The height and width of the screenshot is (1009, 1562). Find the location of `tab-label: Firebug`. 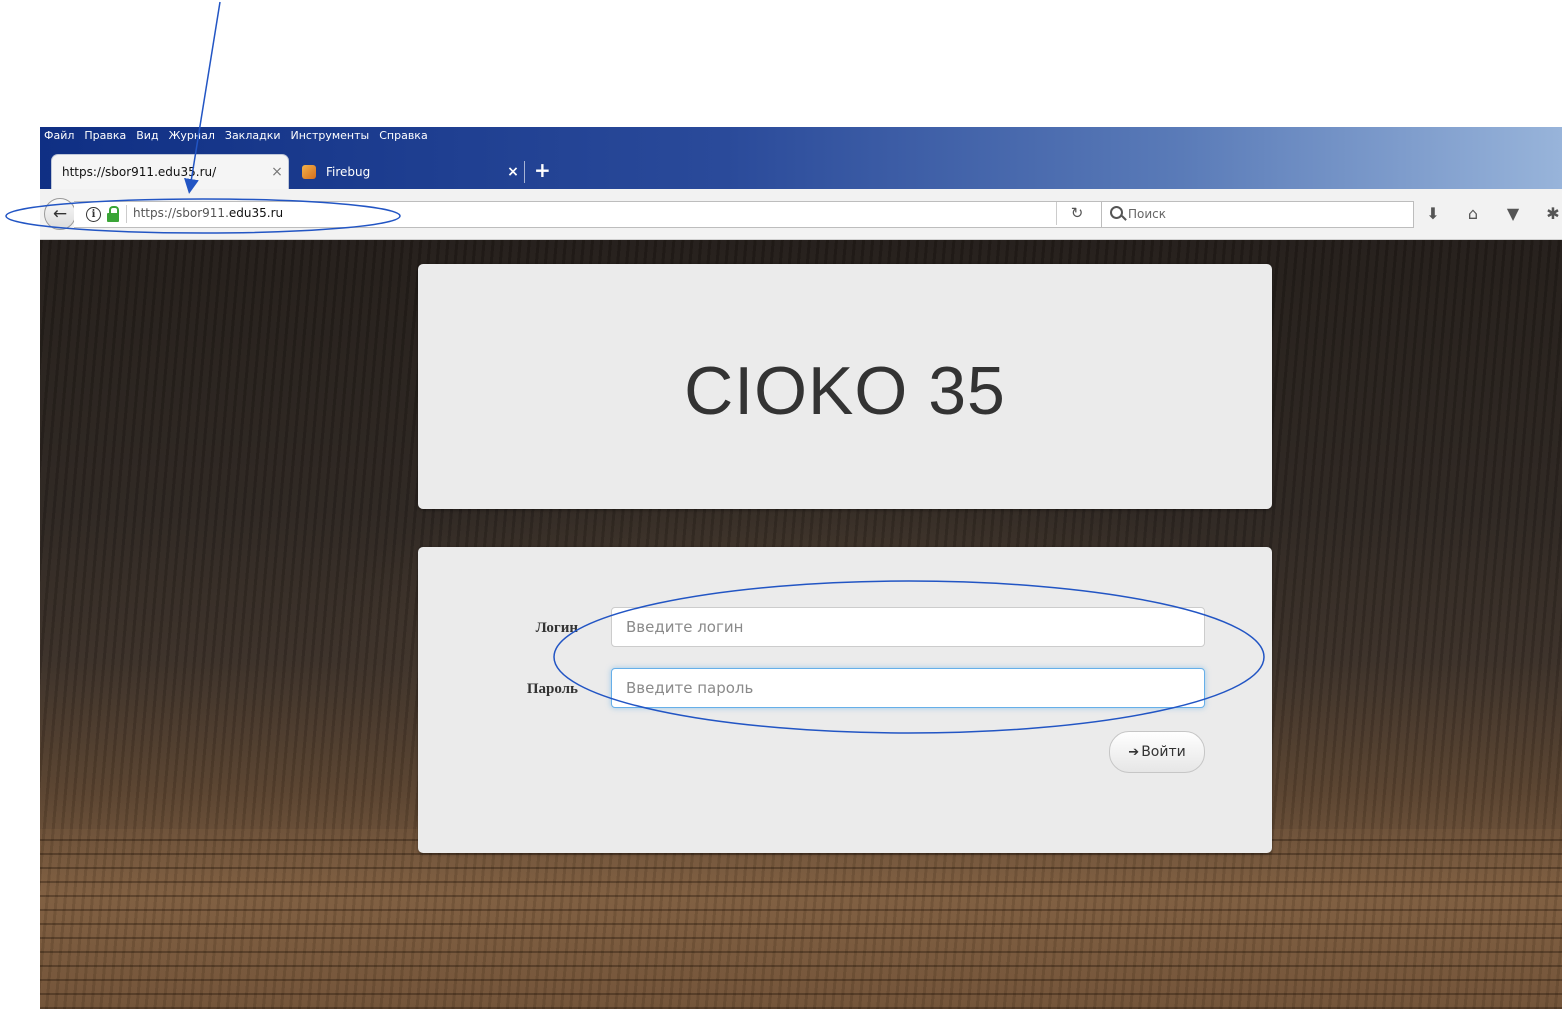

tab-label: Firebug is located at coordinates (348, 172).